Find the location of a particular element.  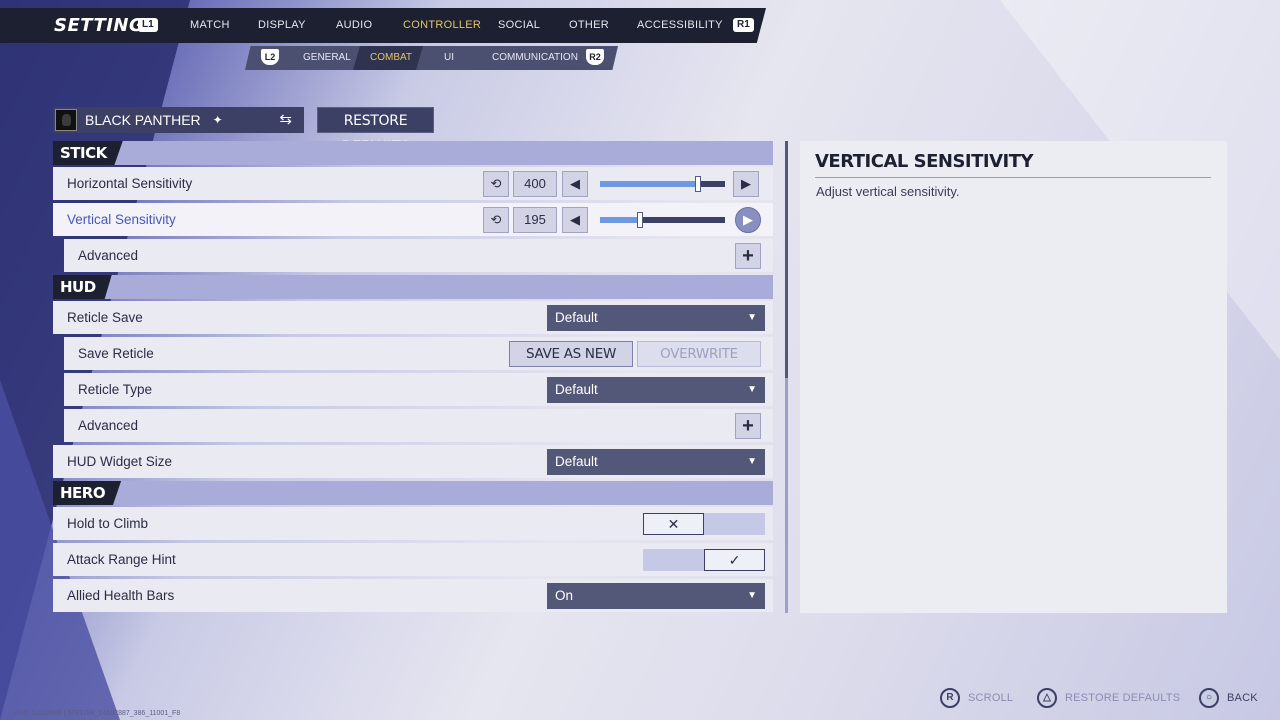

subtab-communication: COMMUNICATION is located at coordinates (535, 57).